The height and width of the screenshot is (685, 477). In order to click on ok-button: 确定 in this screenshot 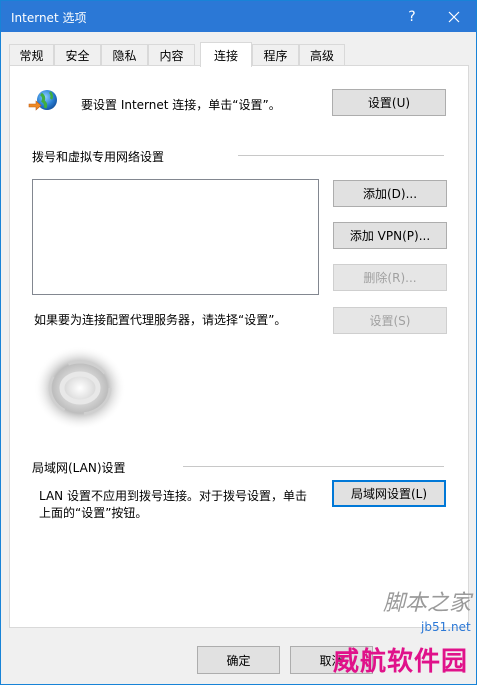, I will do `click(238, 660)`.